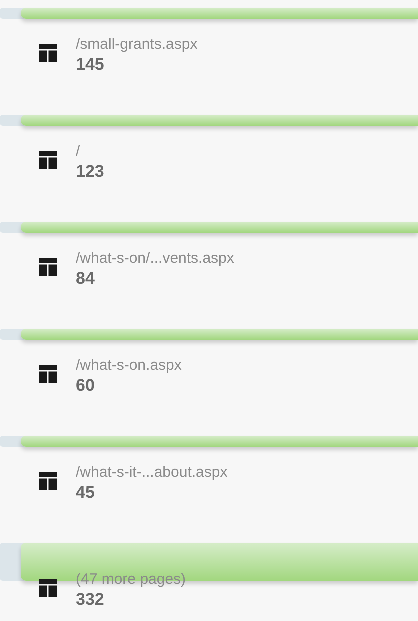 Image resolution: width=418 pixels, height=621 pixels. What do you see at coordinates (91, 65) in the screenshot?
I see `view-count: 145` at bounding box center [91, 65].